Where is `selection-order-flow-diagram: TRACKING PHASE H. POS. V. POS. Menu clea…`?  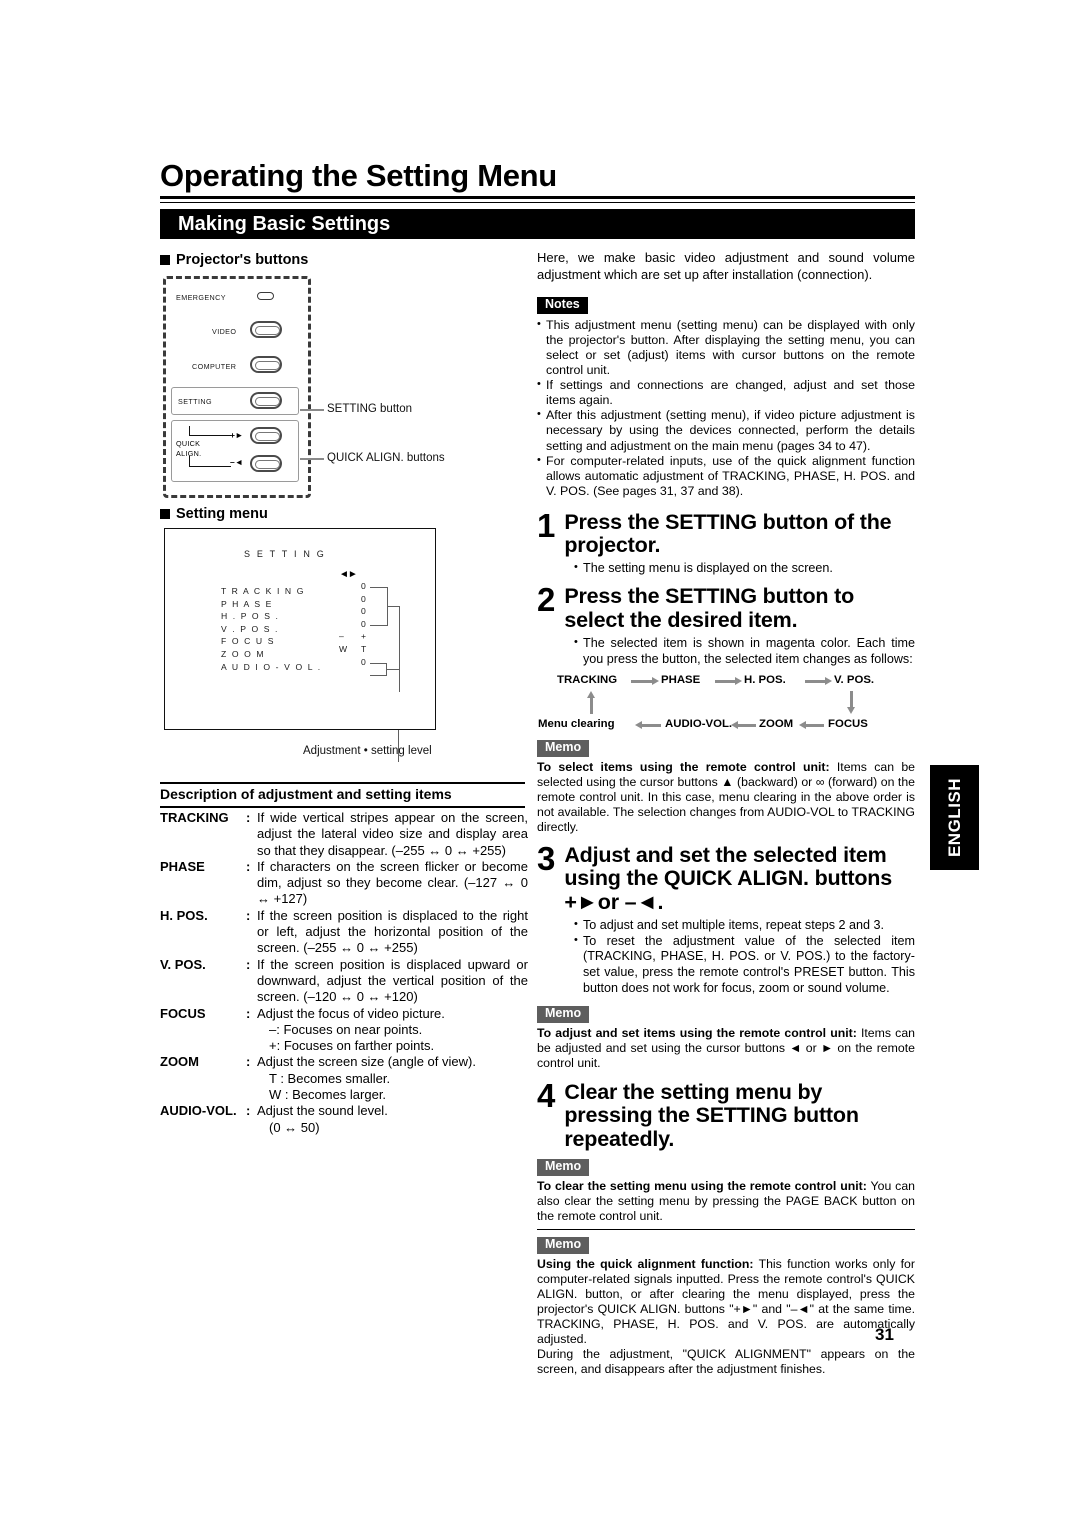 selection-order-flow-diagram: TRACKING PHASE H. POS. V. POS. Menu clea… is located at coordinates (726, 704).